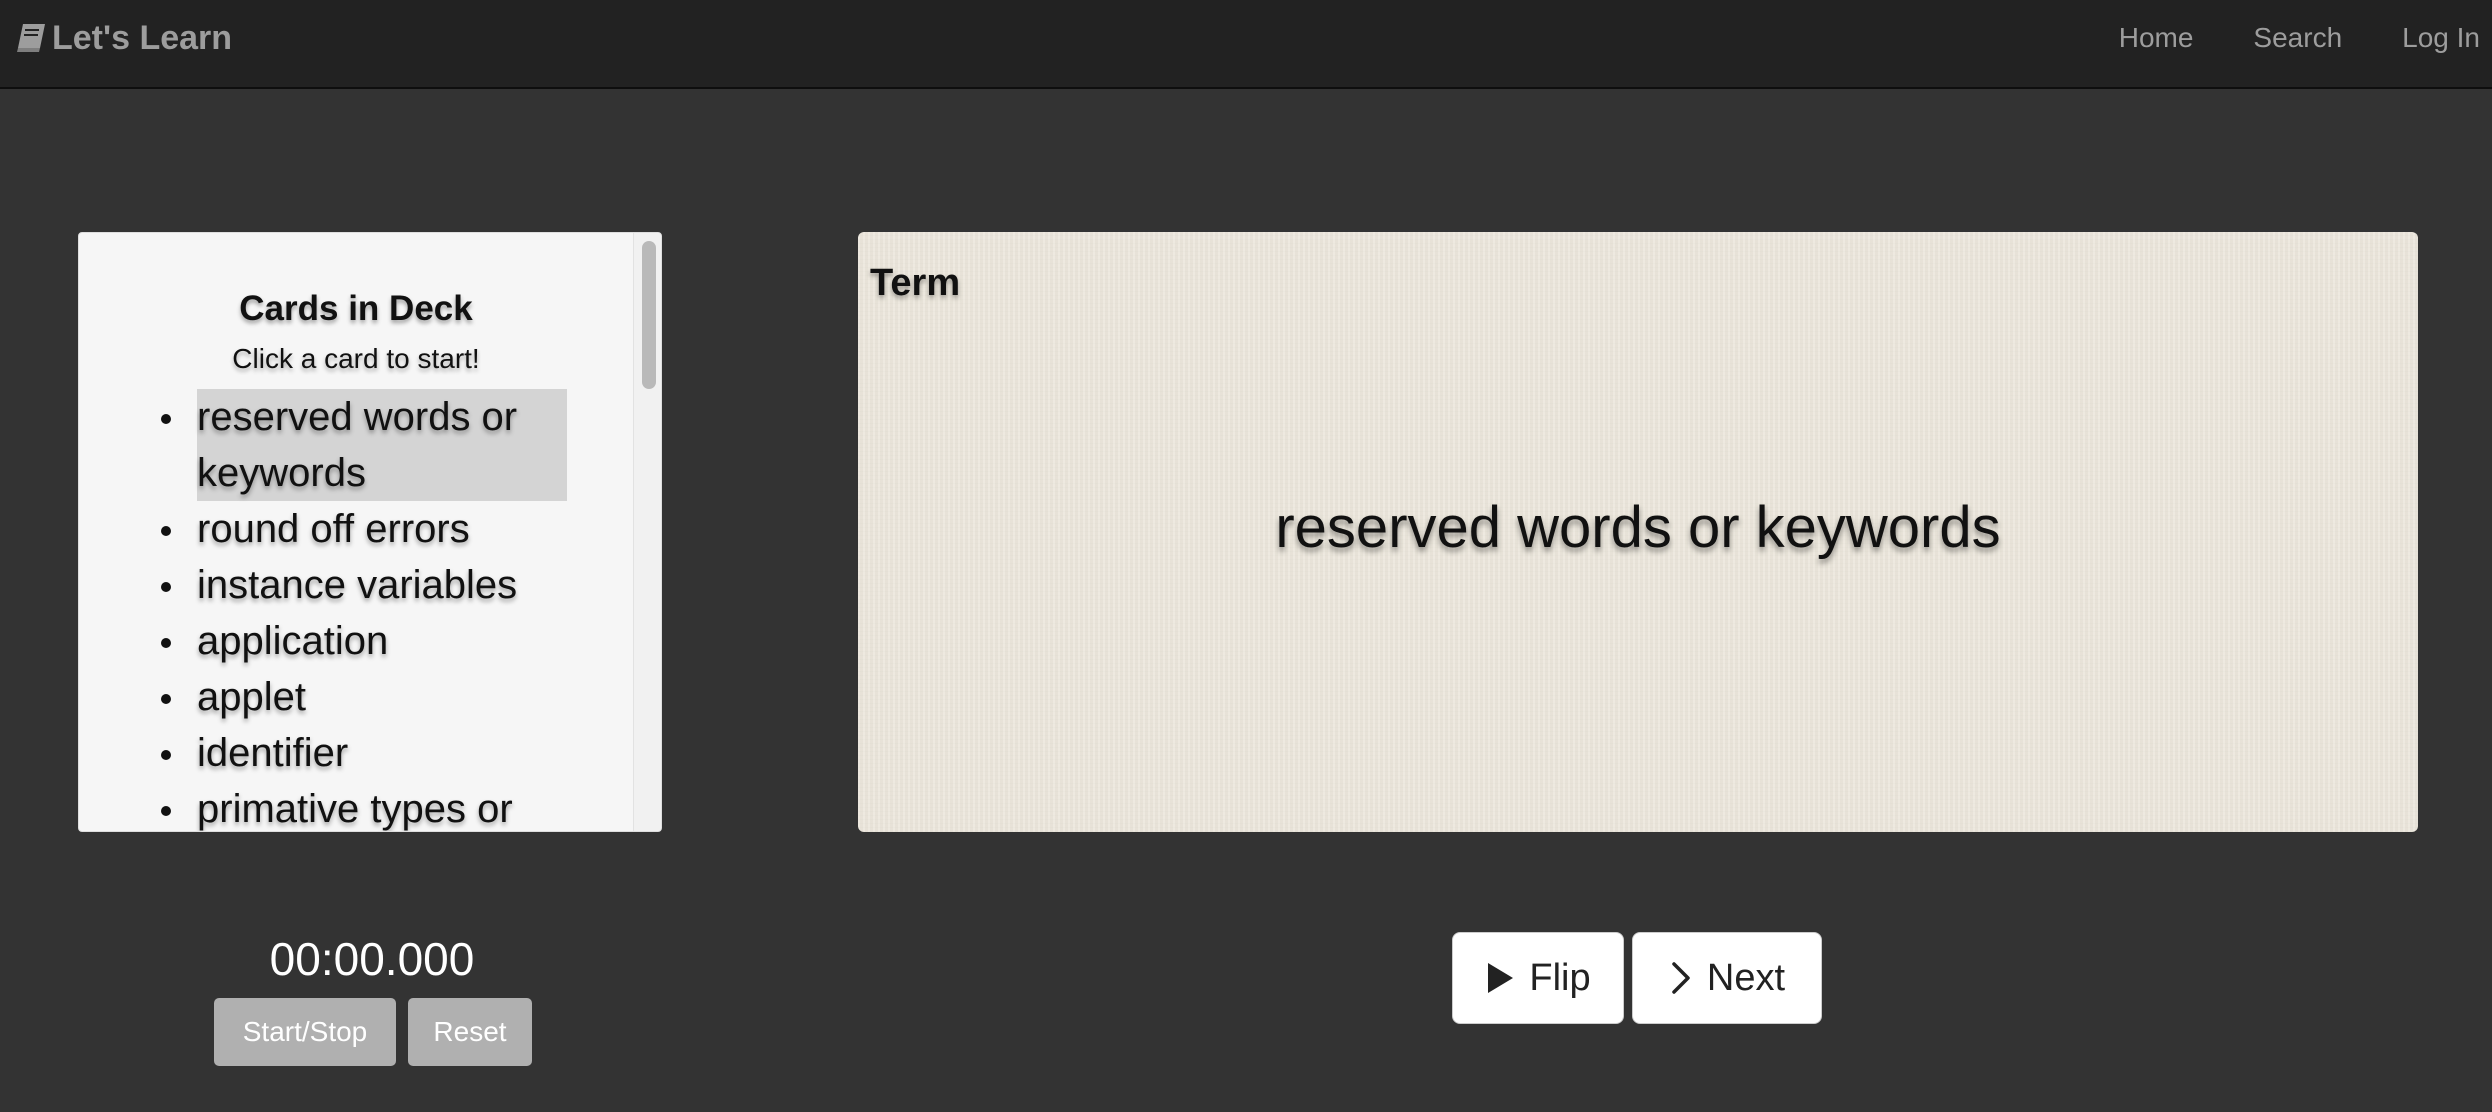  Describe the element at coordinates (364, 641) in the screenshot. I see `card-list-item: application` at that location.